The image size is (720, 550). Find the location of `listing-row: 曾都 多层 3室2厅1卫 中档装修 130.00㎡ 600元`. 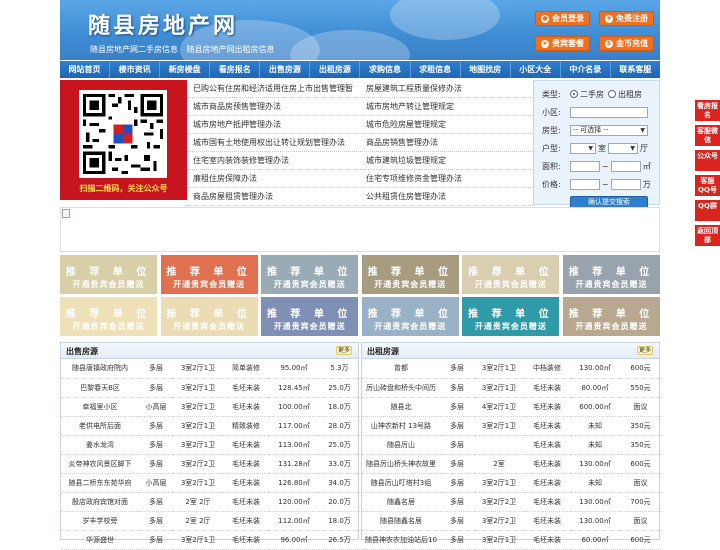

listing-row: 曾都 多层 3室2厅1卫 中档装修 130.00㎡ 600元 is located at coordinates (511, 369).